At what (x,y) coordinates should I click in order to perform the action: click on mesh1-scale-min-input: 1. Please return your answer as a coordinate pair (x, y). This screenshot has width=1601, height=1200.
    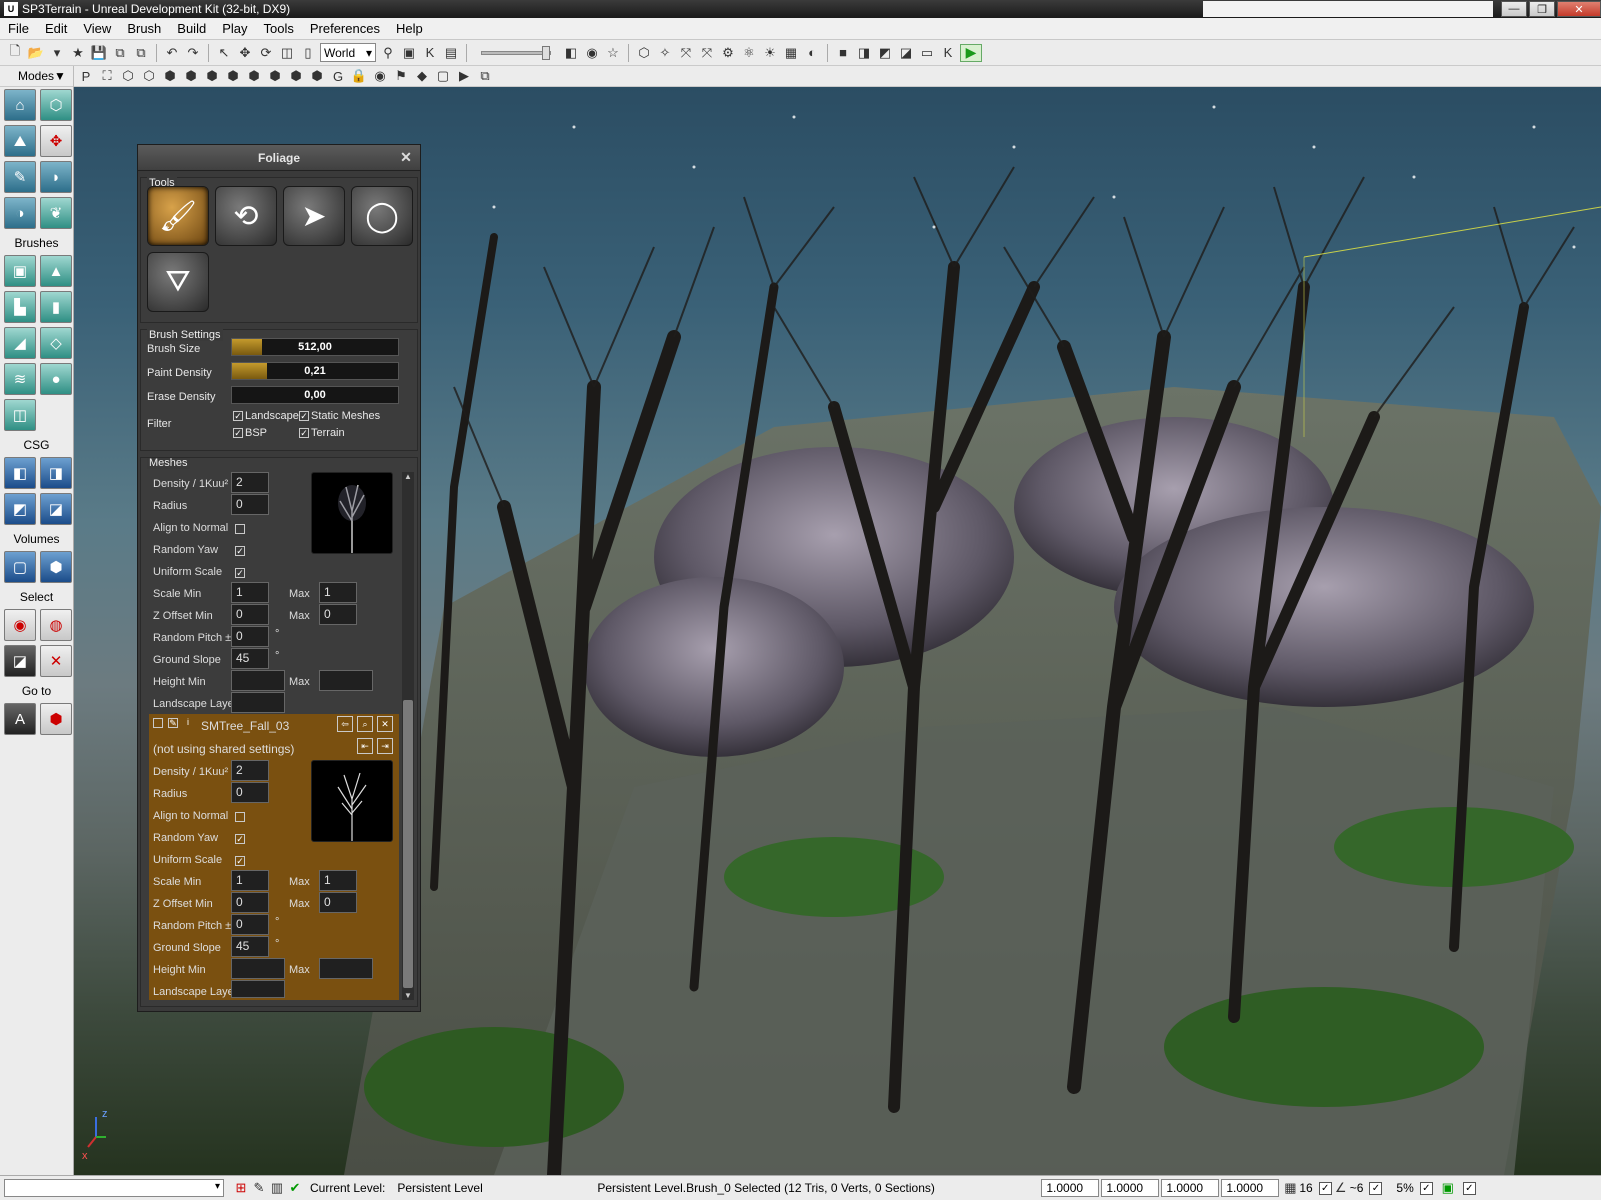
    Looking at the image, I should click on (250, 592).